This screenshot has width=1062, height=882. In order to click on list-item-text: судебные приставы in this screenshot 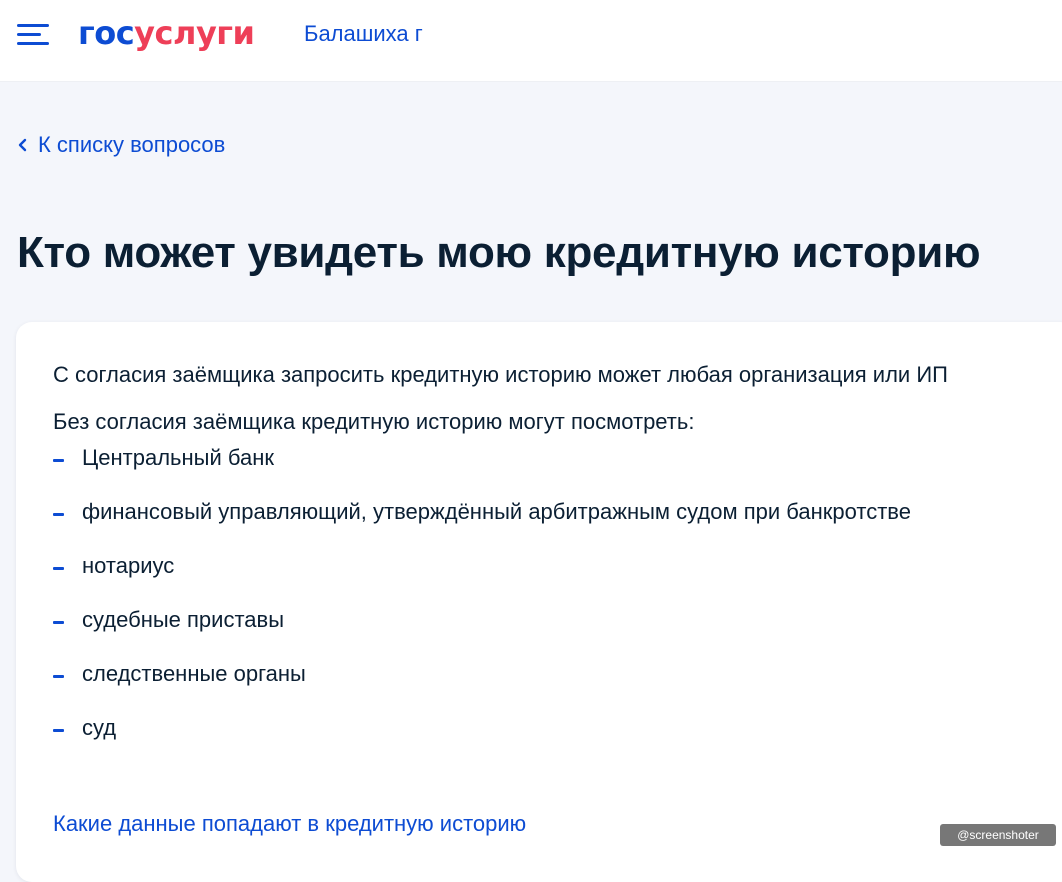, I will do `click(183, 619)`.